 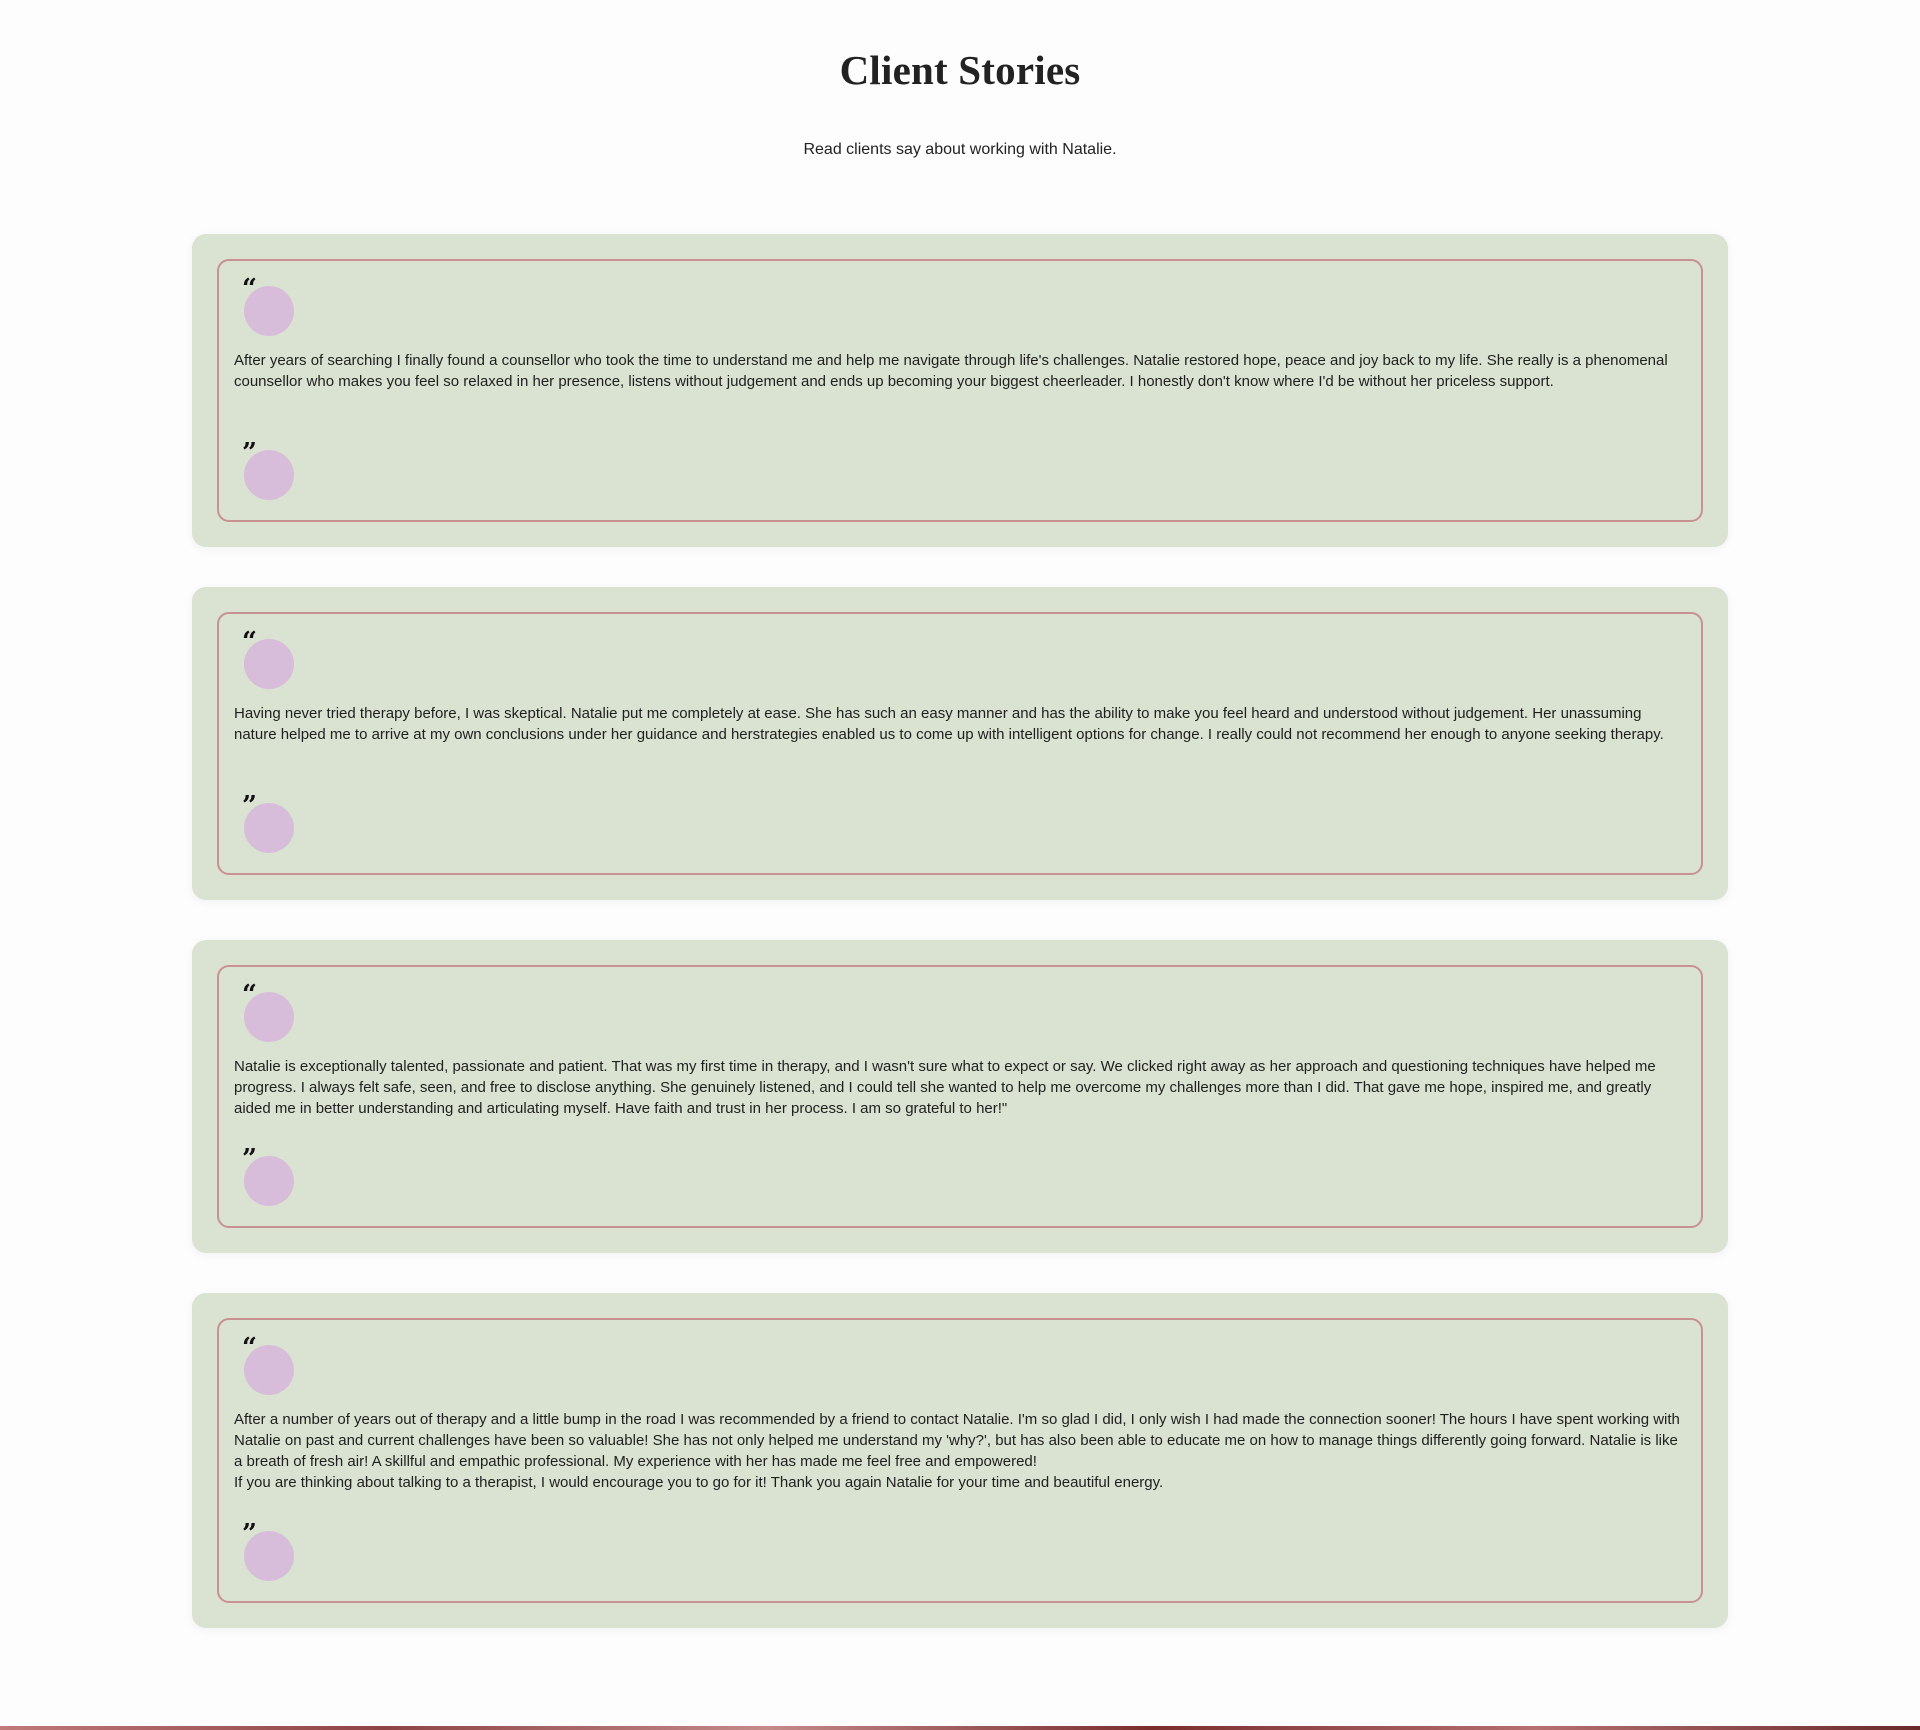 I want to click on footer-edge-bar, so click(x=960, y=1728).